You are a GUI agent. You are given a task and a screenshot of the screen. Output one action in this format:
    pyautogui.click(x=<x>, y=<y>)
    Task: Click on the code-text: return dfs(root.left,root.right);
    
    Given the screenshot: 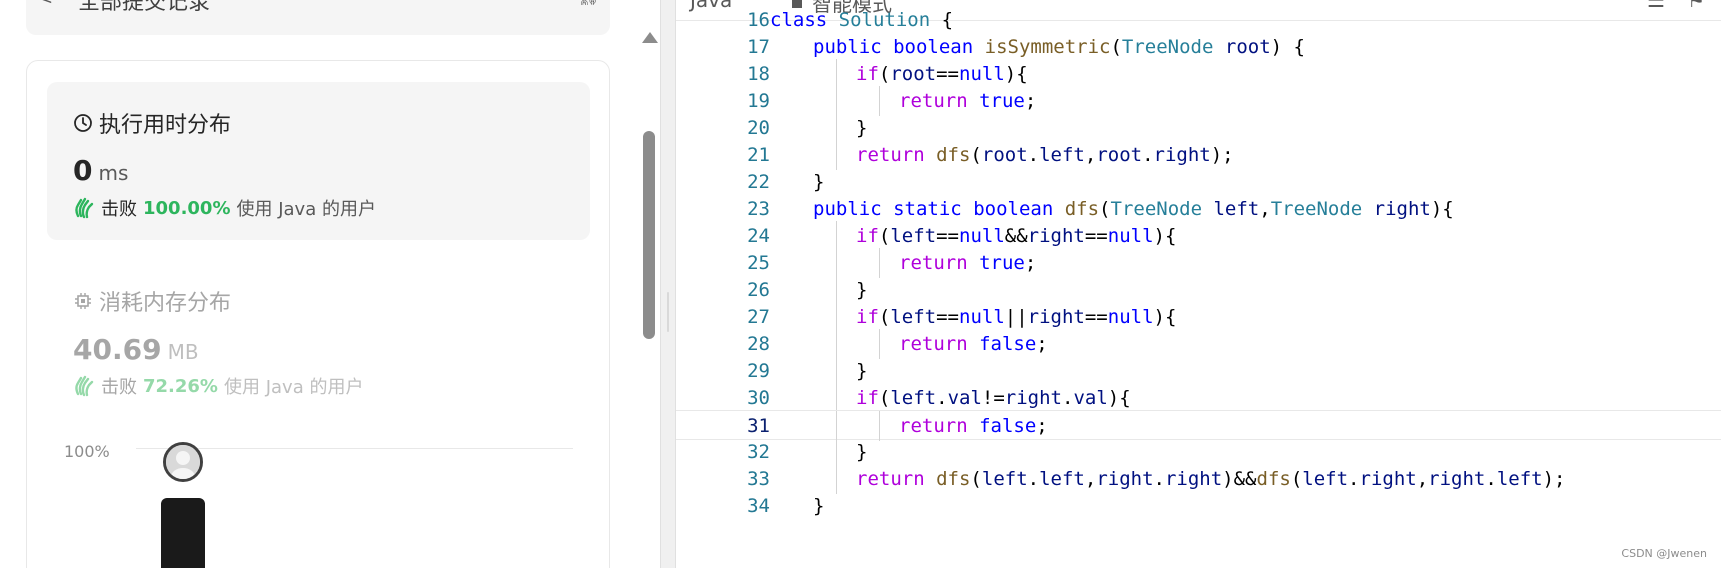 What is the action you would take?
    pyautogui.click(x=1045, y=155)
    